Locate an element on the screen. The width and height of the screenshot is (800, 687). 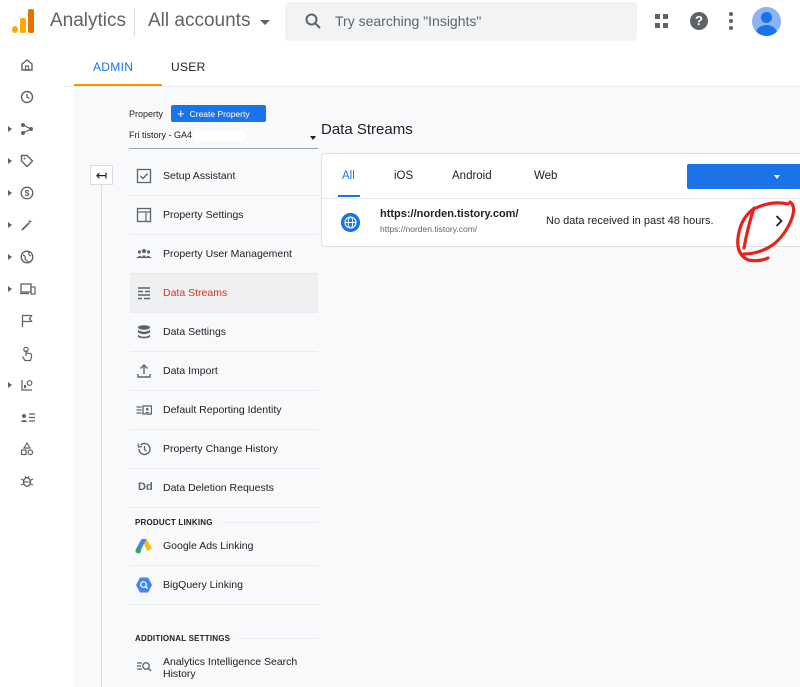
devices-icon is located at coordinates (28, 289).